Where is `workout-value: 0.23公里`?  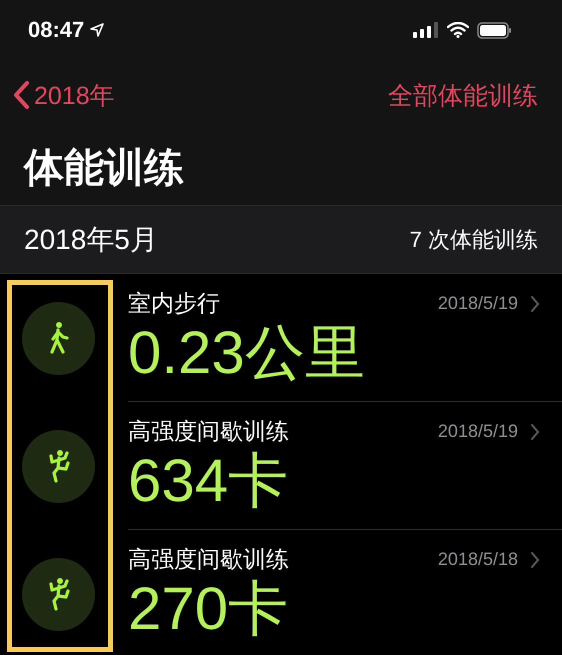
workout-value: 0.23公里 is located at coordinates (247, 353).